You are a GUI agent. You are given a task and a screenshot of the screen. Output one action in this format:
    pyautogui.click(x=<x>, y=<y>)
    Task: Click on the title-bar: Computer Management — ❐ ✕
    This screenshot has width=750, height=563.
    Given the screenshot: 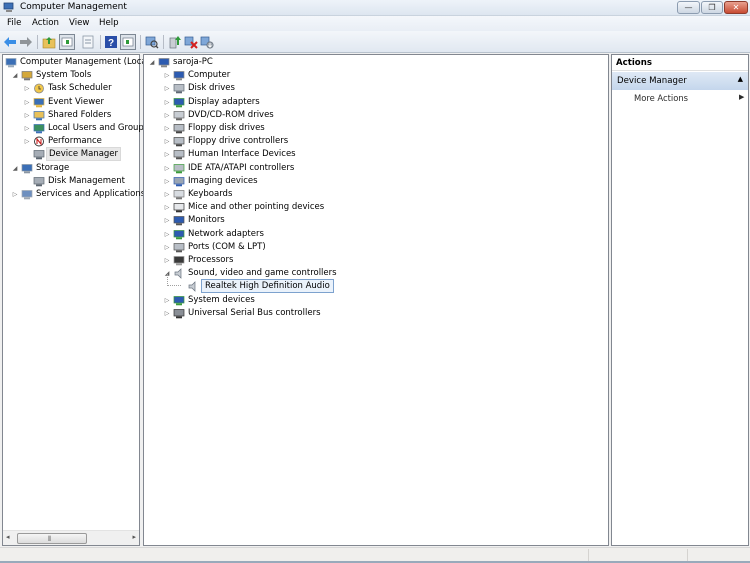 What is the action you would take?
    pyautogui.click(x=375, y=8)
    